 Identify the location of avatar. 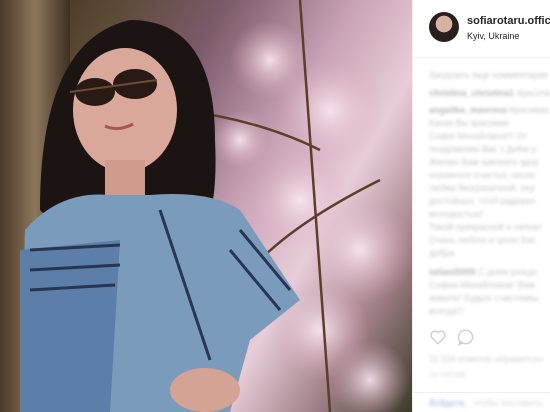
(444, 27).